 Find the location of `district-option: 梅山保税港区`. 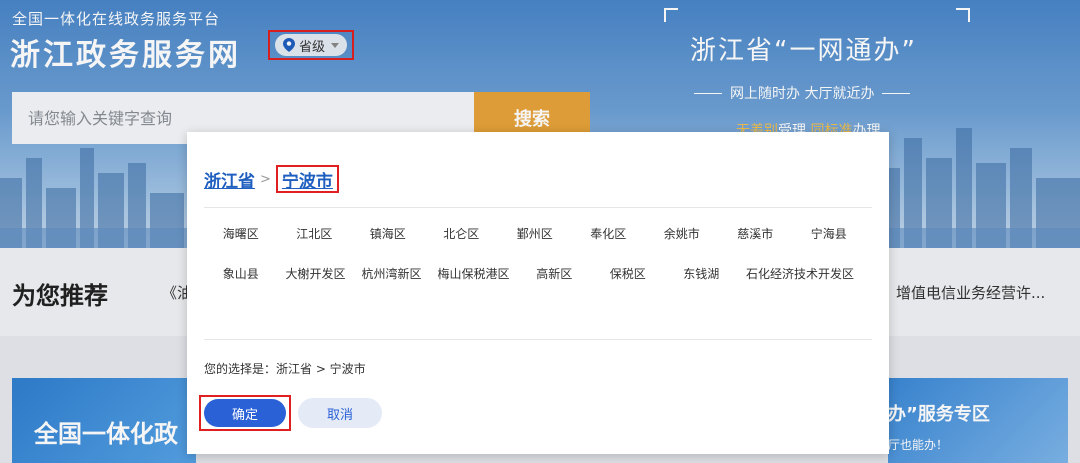

district-option: 梅山保税港区 is located at coordinates (474, 280).